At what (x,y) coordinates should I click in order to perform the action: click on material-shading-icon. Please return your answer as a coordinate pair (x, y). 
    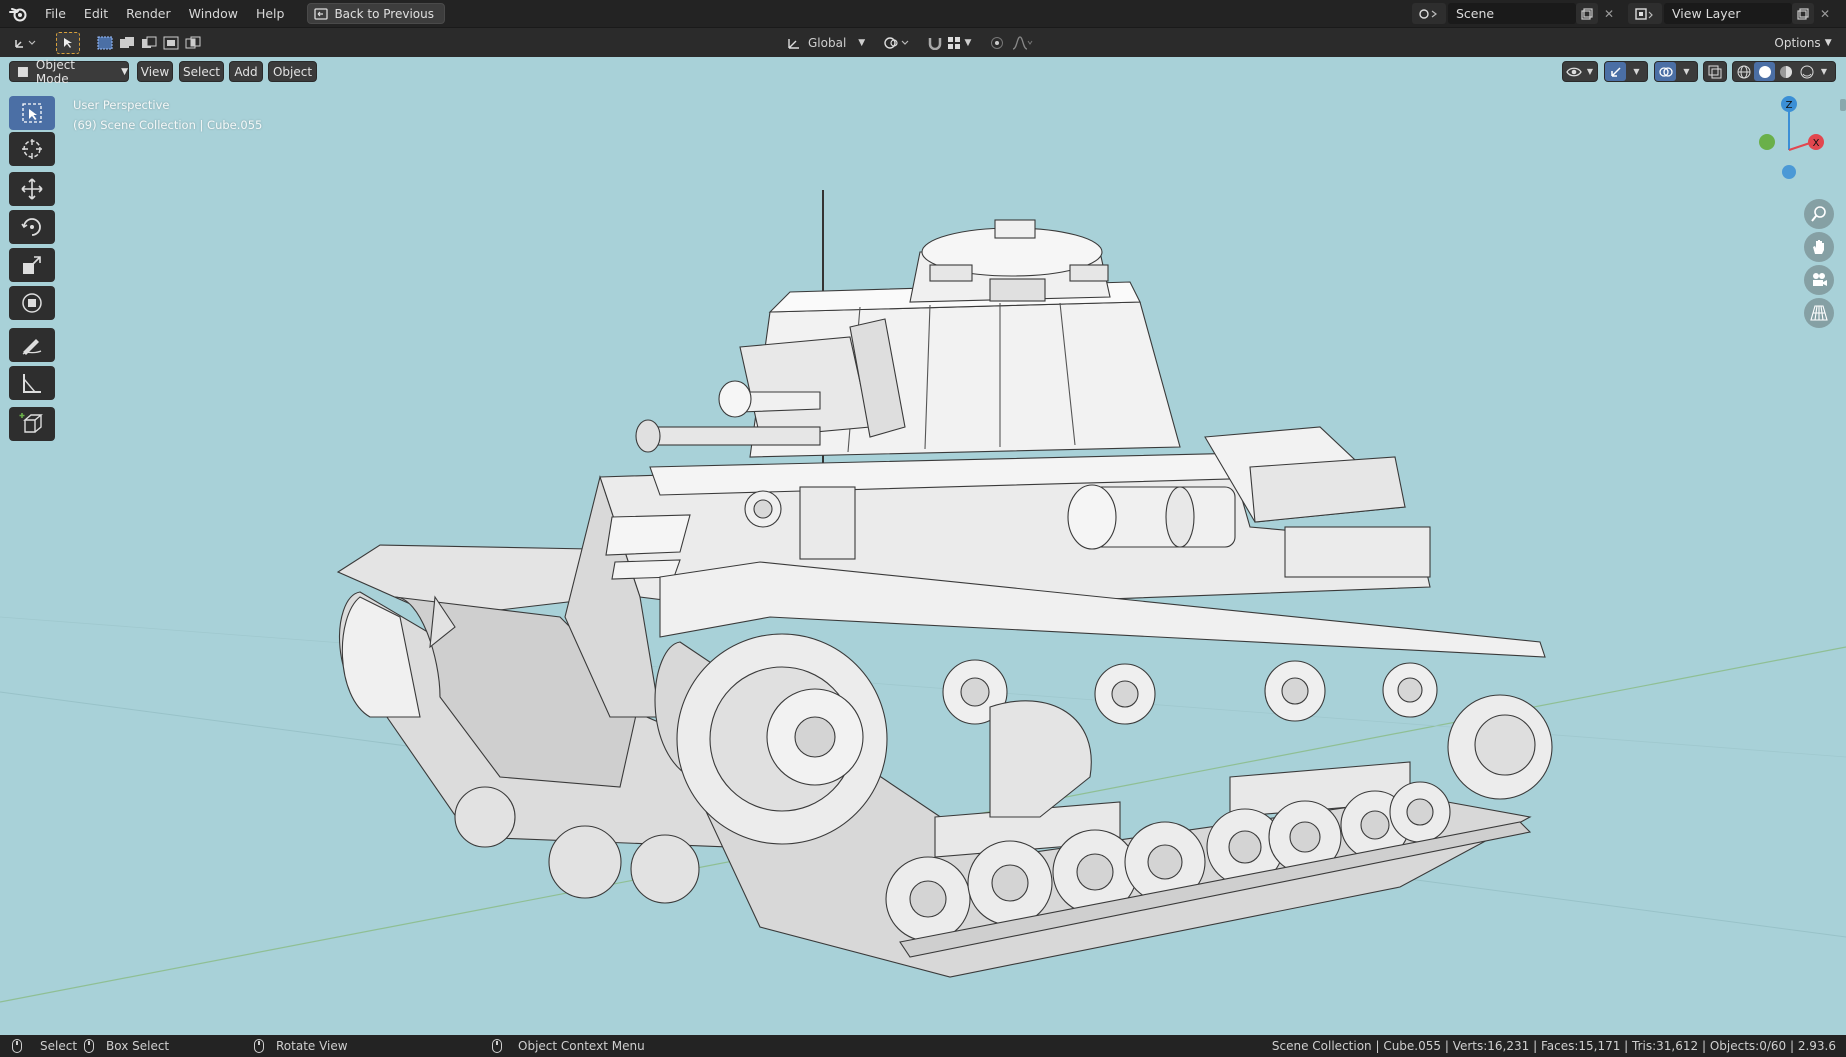
    Looking at the image, I should click on (1785, 71).